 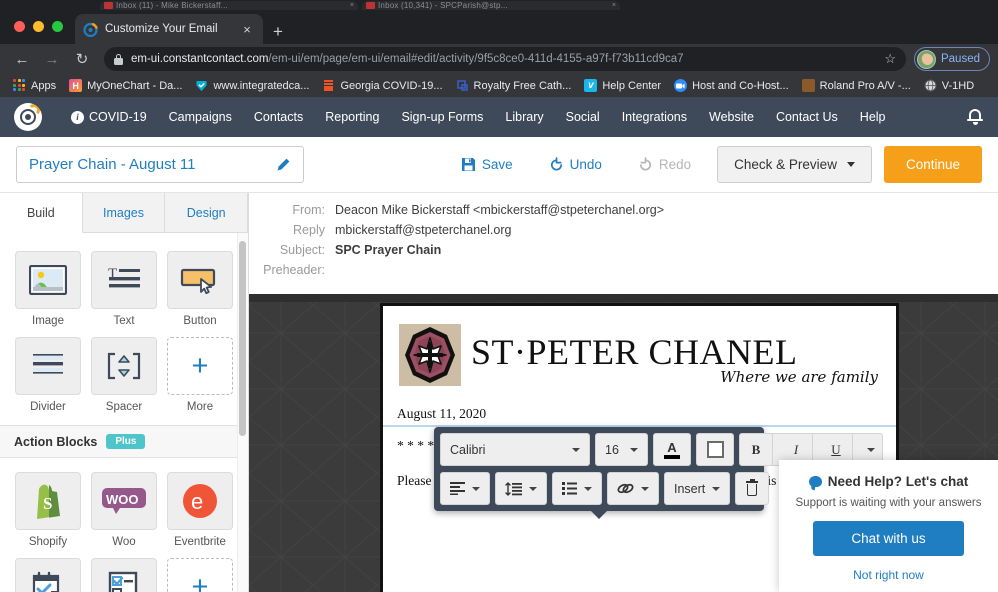 I want to click on save-button: Save, so click(x=487, y=165).